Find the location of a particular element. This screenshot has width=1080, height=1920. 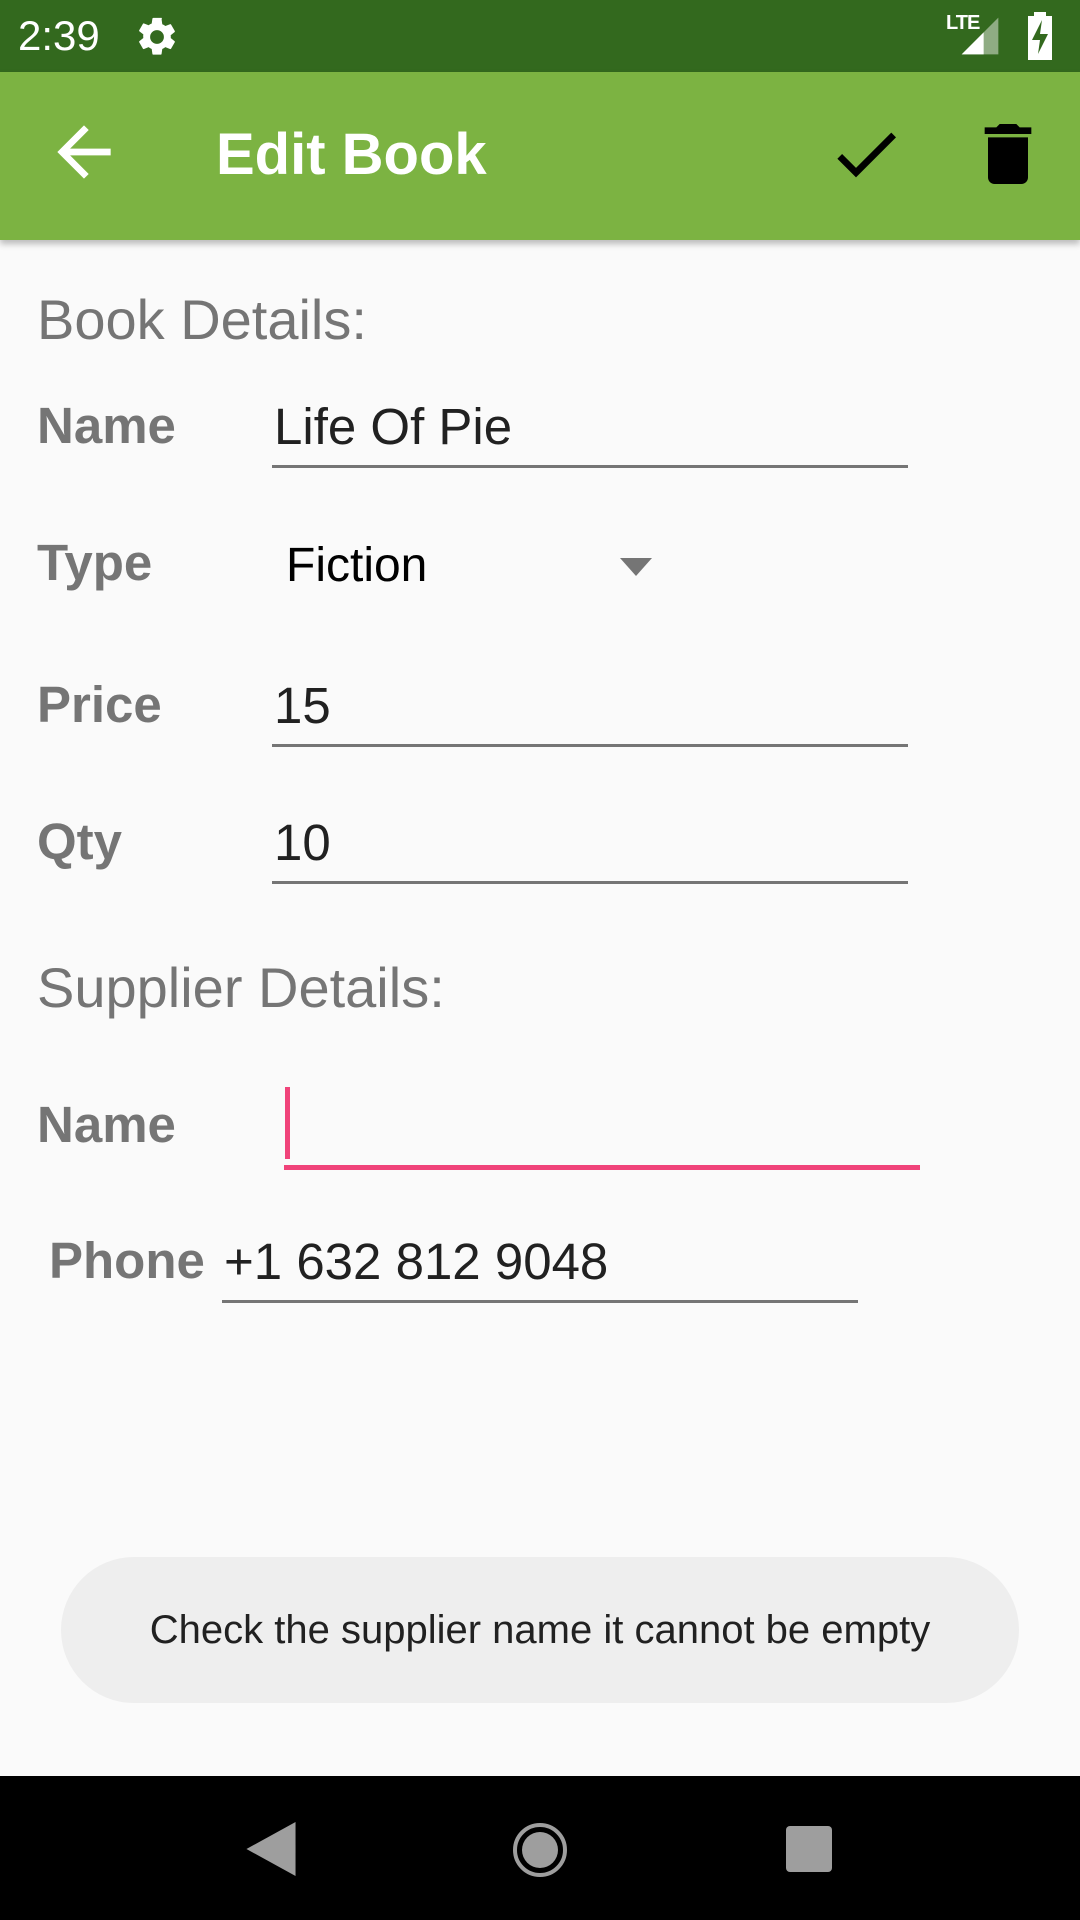

supplier-phone-label: Phone is located at coordinates (127, 1260).